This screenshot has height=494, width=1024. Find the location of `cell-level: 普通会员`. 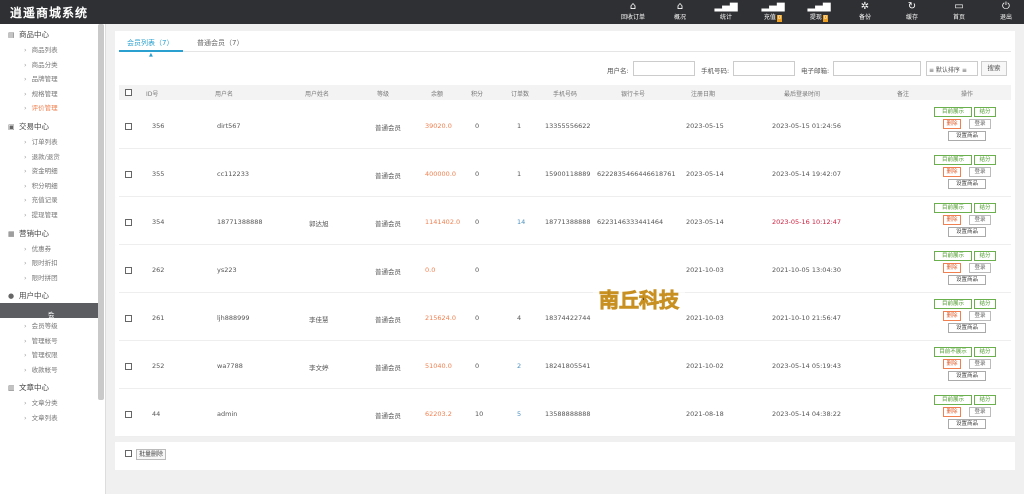

cell-level: 普通会员 is located at coordinates (388, 128).